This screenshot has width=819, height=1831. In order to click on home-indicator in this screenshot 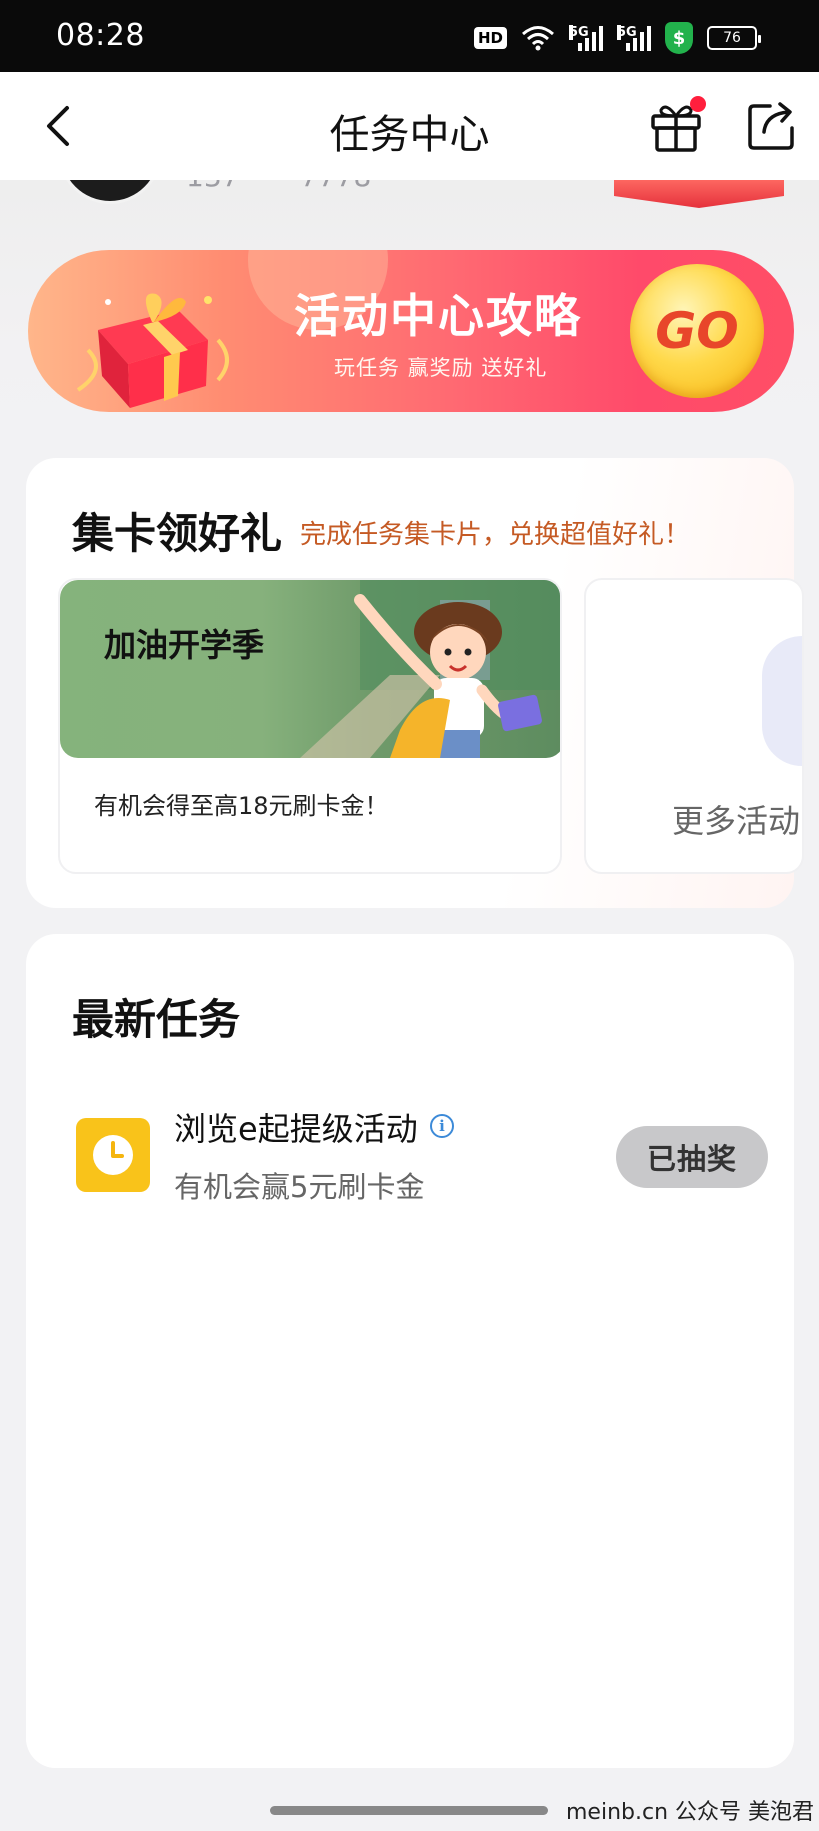, I will do `click(409, 1810)`.